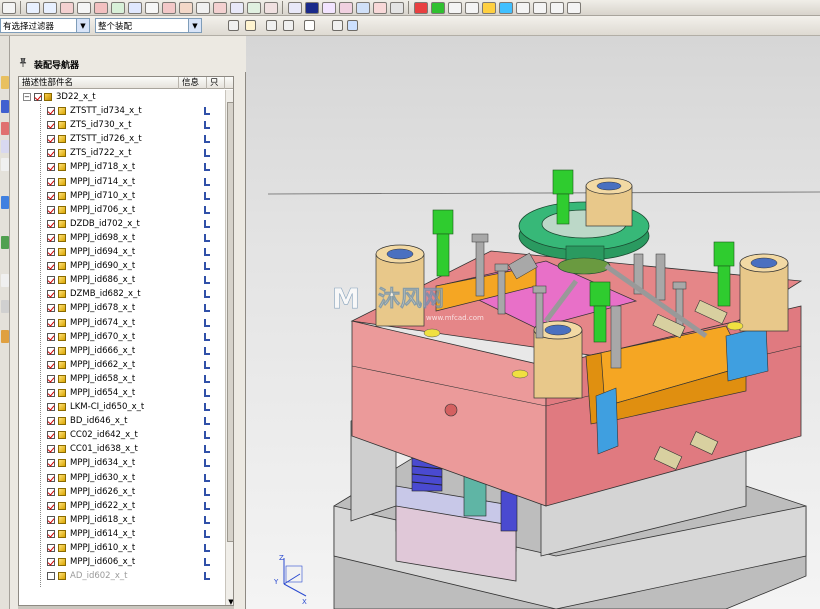  Describe the element at coordinates (122, 238) in the screenshot. I see `tree-row: MPPJ_id698_x_t` at that location.